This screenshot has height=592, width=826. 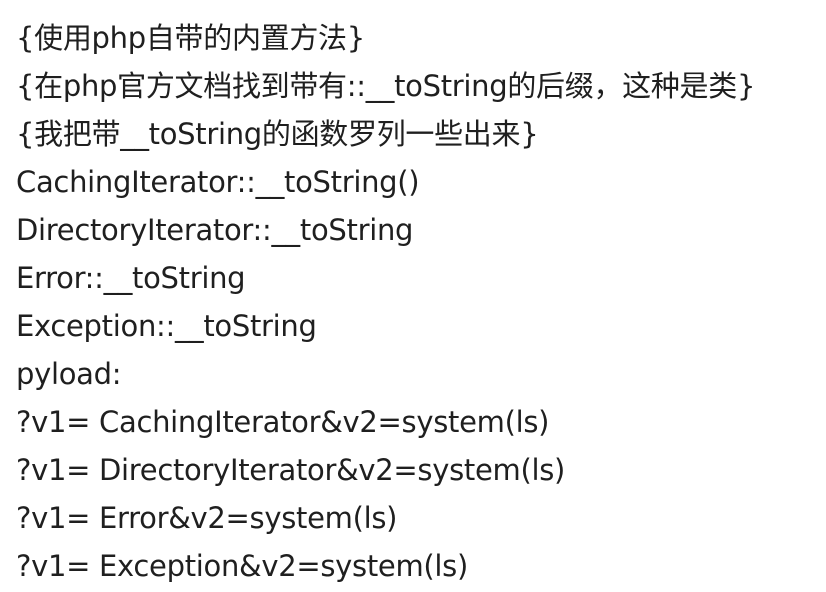 I want to click on payload-exception: ?v1= Exception&v2=system(ls), so click(x=242, y=566).